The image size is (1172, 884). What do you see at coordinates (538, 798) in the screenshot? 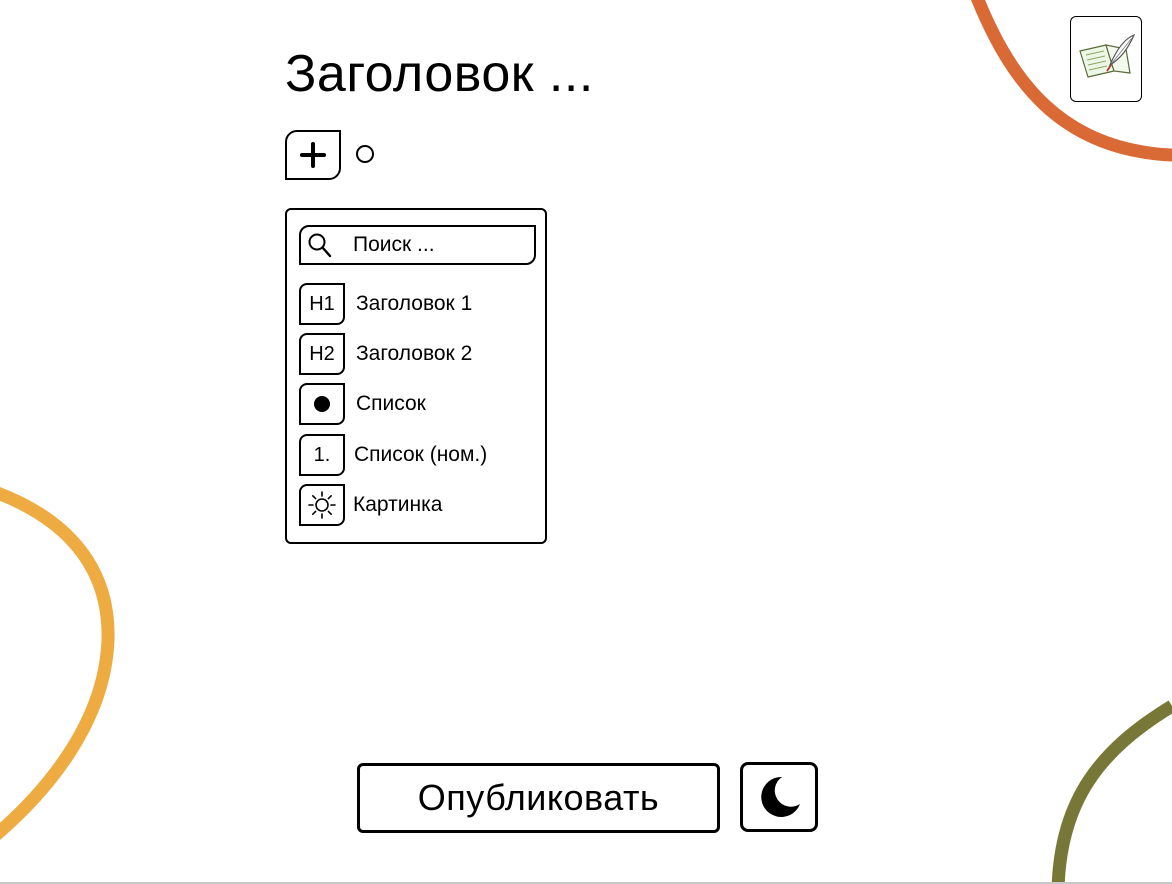
I see `publish-button: Опубликовать` at bounding box center [538, 798].